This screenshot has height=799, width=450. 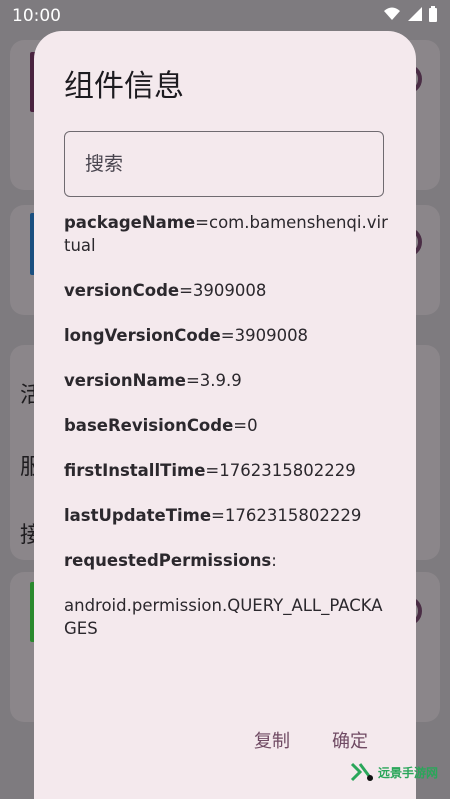 I want to click on field-key: packageName, so click(x=130, y=222).